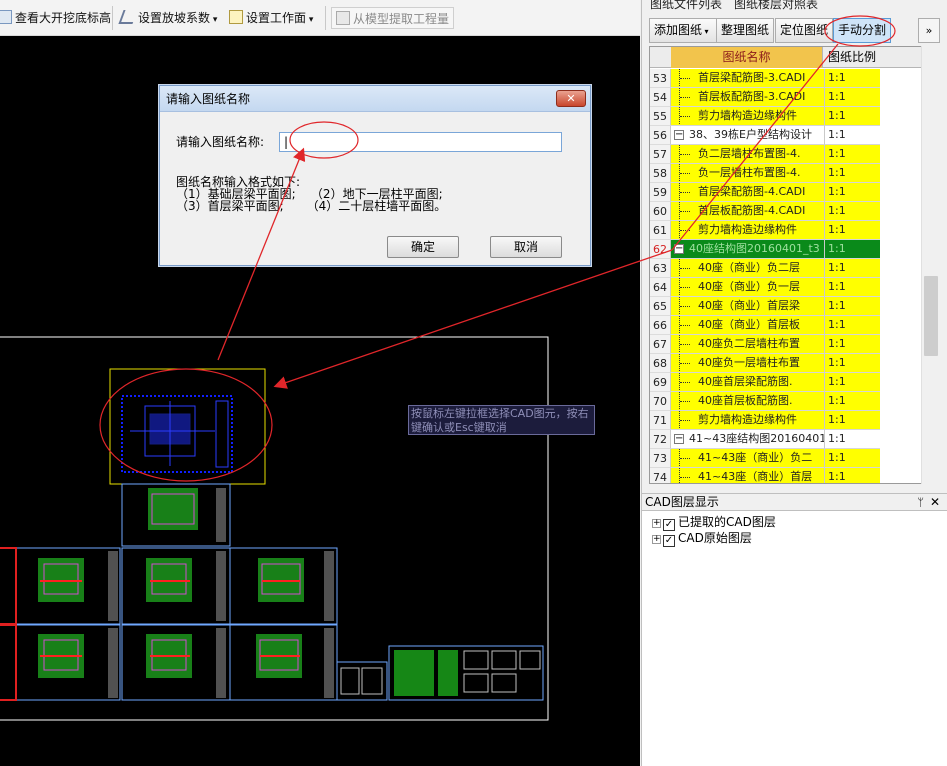 The height and width of the screenshot is (766, 947). What do you see at coordinates (747, 458) in the screenshot?
I see `row-name-cell: 41~43座（商业）负二` at bounding box center [747, 458].